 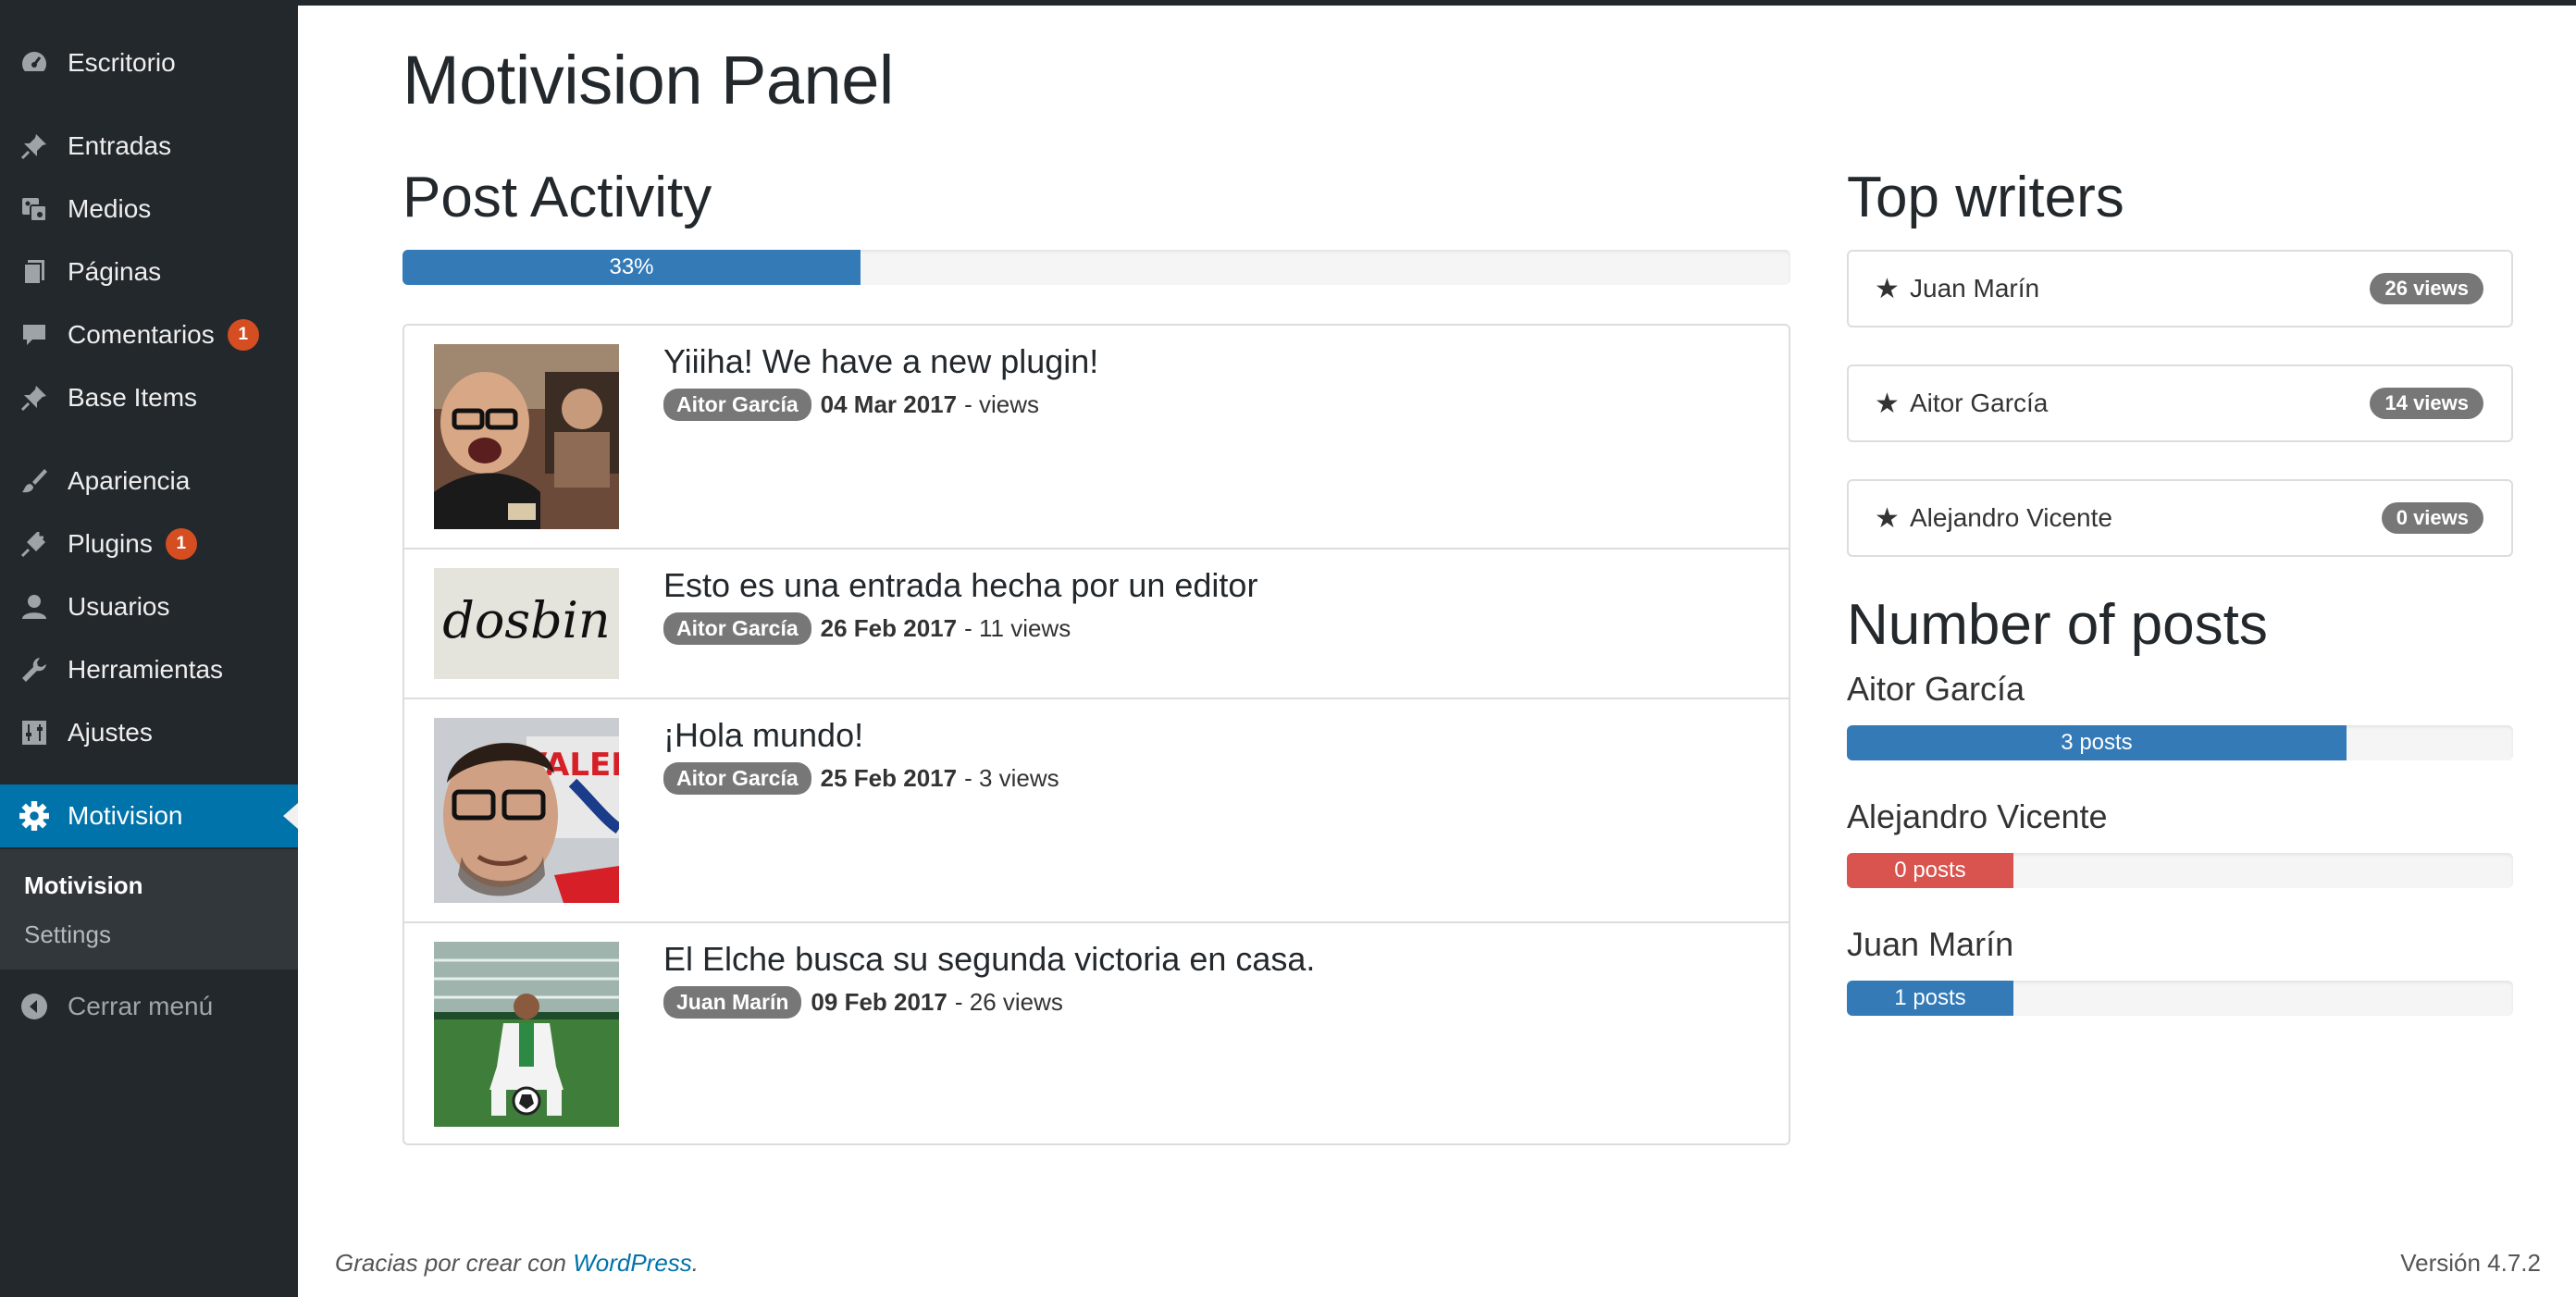 What do you see at coordinates (1288, 3) in the screenshot?
I see `admin-bar-strip` at bounding box center [1288, 3].